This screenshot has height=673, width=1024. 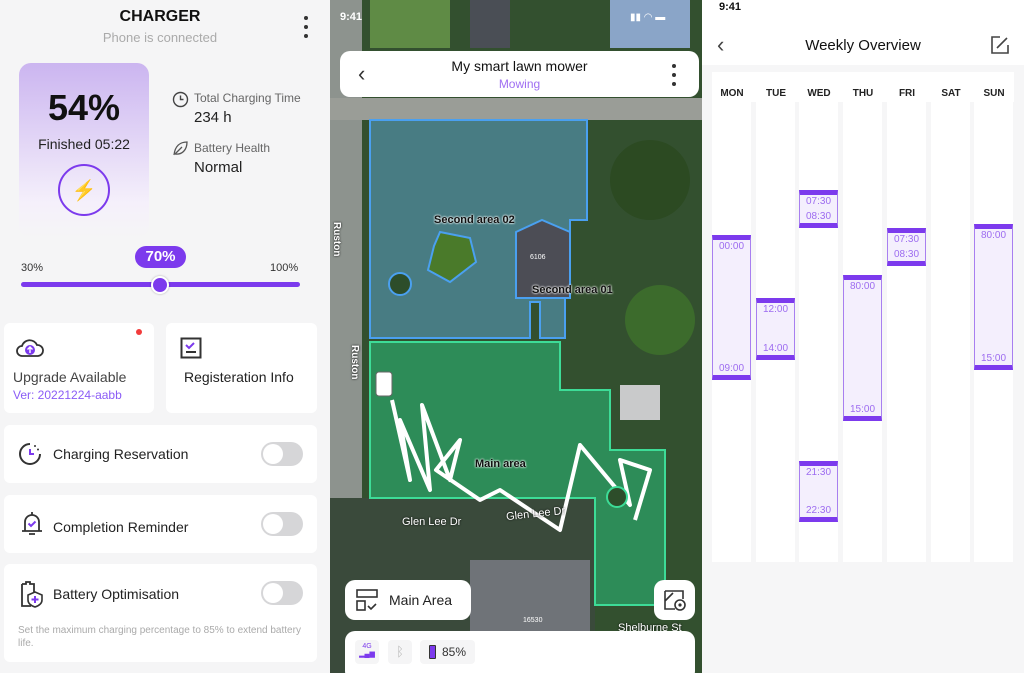 I want to click on block-start-time: 21:30, so click(x=818, y=472).